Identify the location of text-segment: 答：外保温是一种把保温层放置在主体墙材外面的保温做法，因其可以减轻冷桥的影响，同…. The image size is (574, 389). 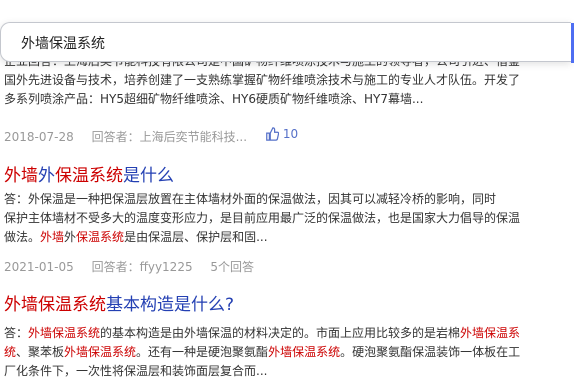
(250, 199).